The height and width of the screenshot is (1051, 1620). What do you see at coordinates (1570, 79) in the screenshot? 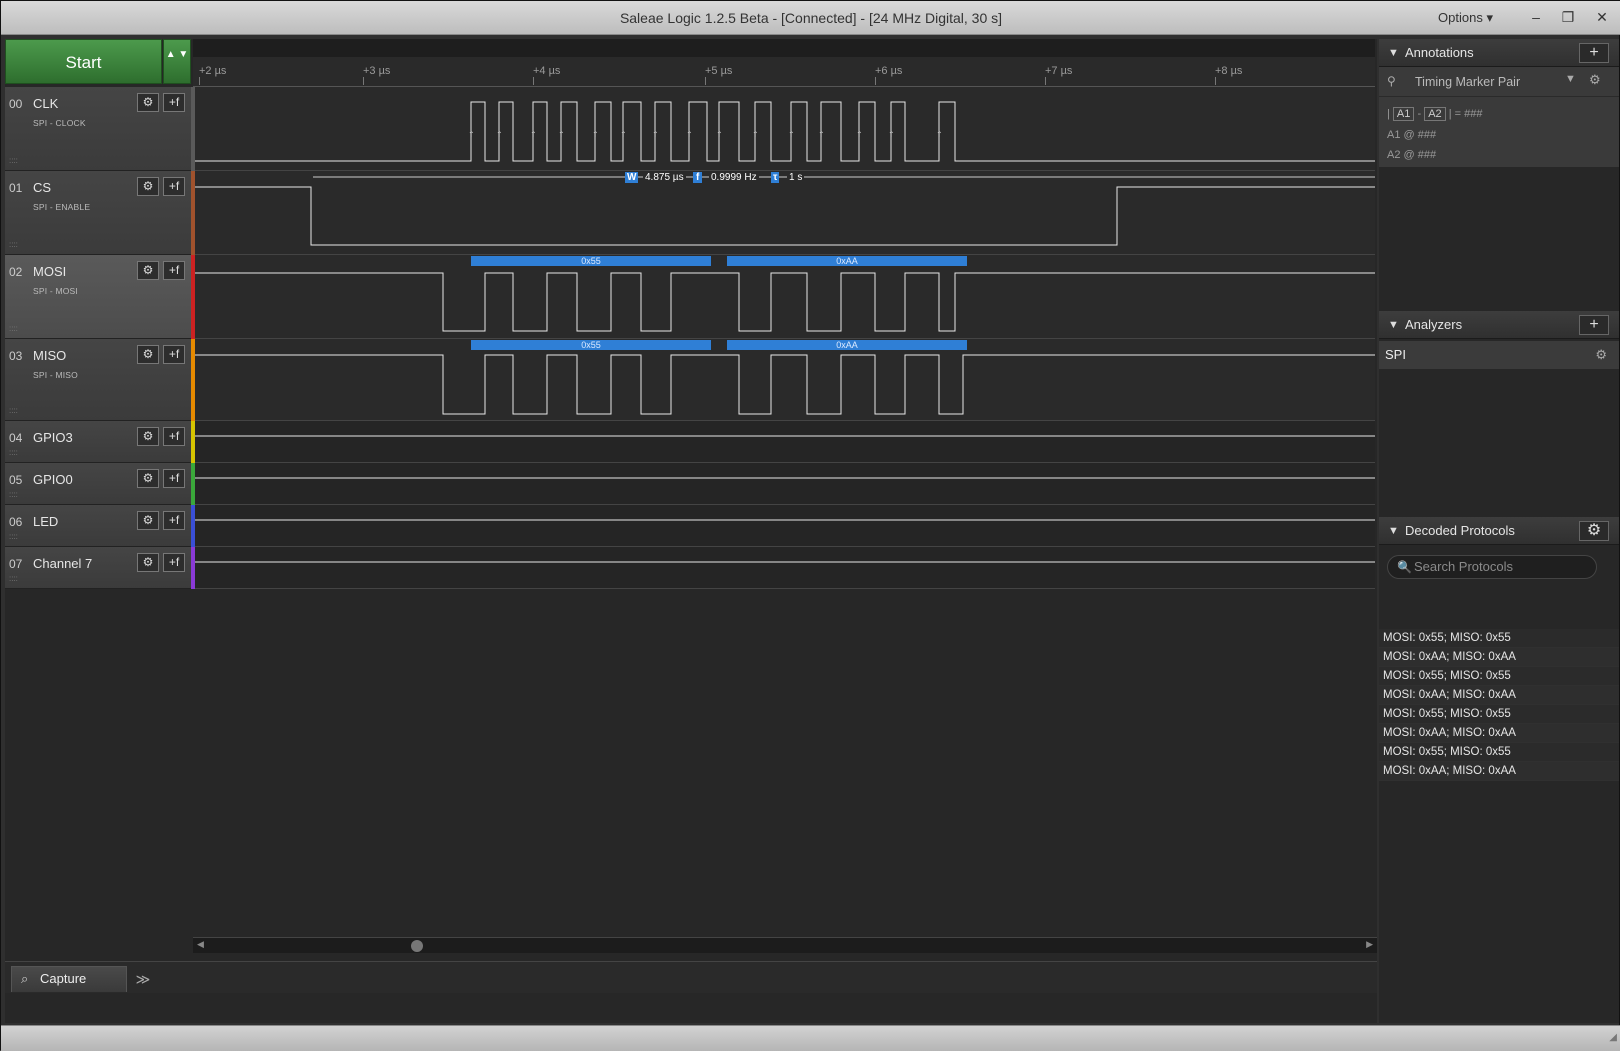
I see `marker-dropdown-icon: ▼` at bounding box center [1570, 79].